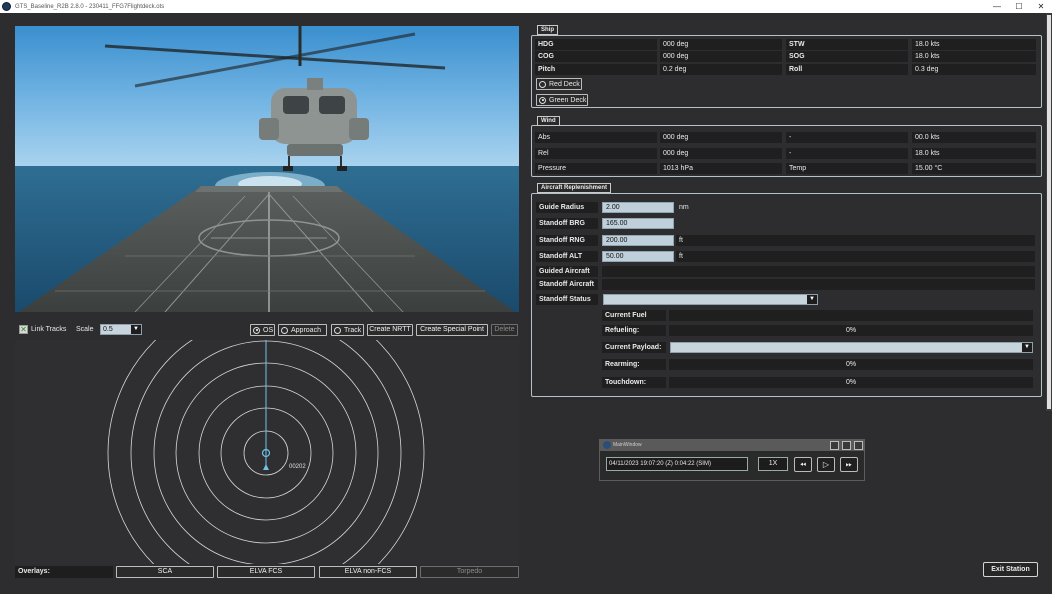  Describe the element at coordinates (638, 256) in the screenshot. I see `standoff-alt-input: 50.00` at that location.